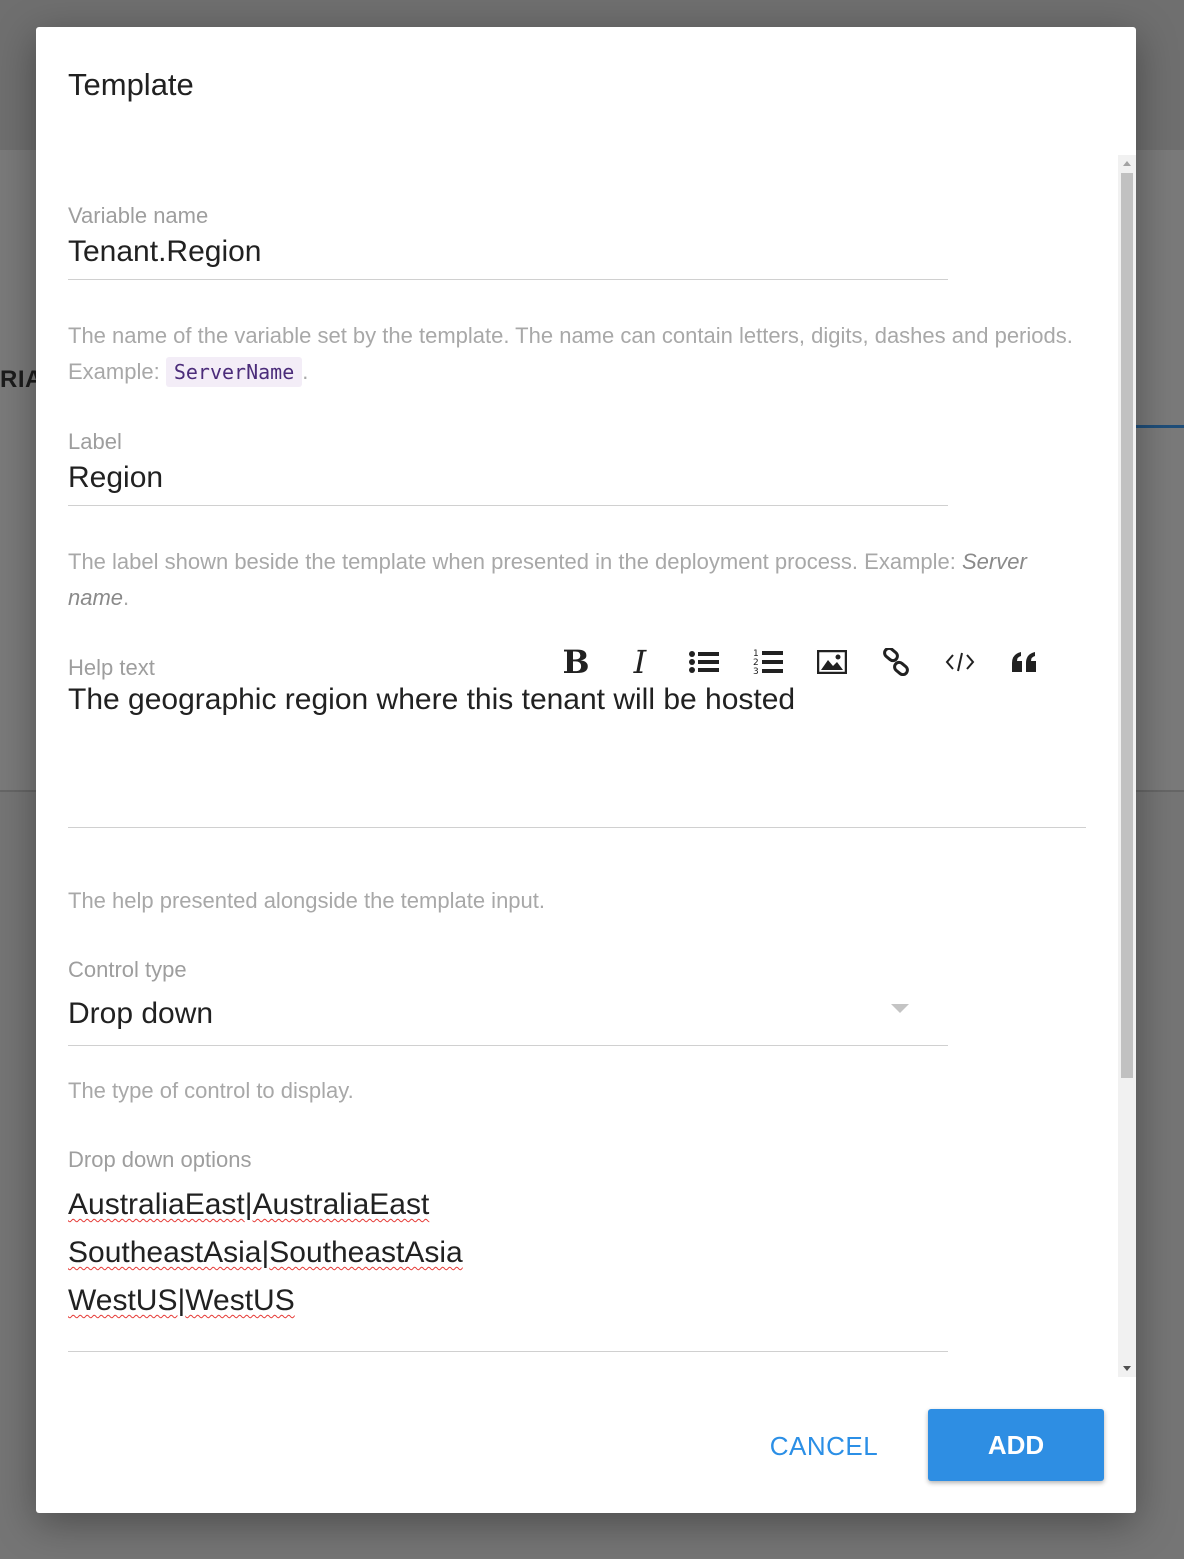  Describe the element at coordinates (181, 1300) in the screenshot. I see `option-line: WestUS|WestUS` at that location.